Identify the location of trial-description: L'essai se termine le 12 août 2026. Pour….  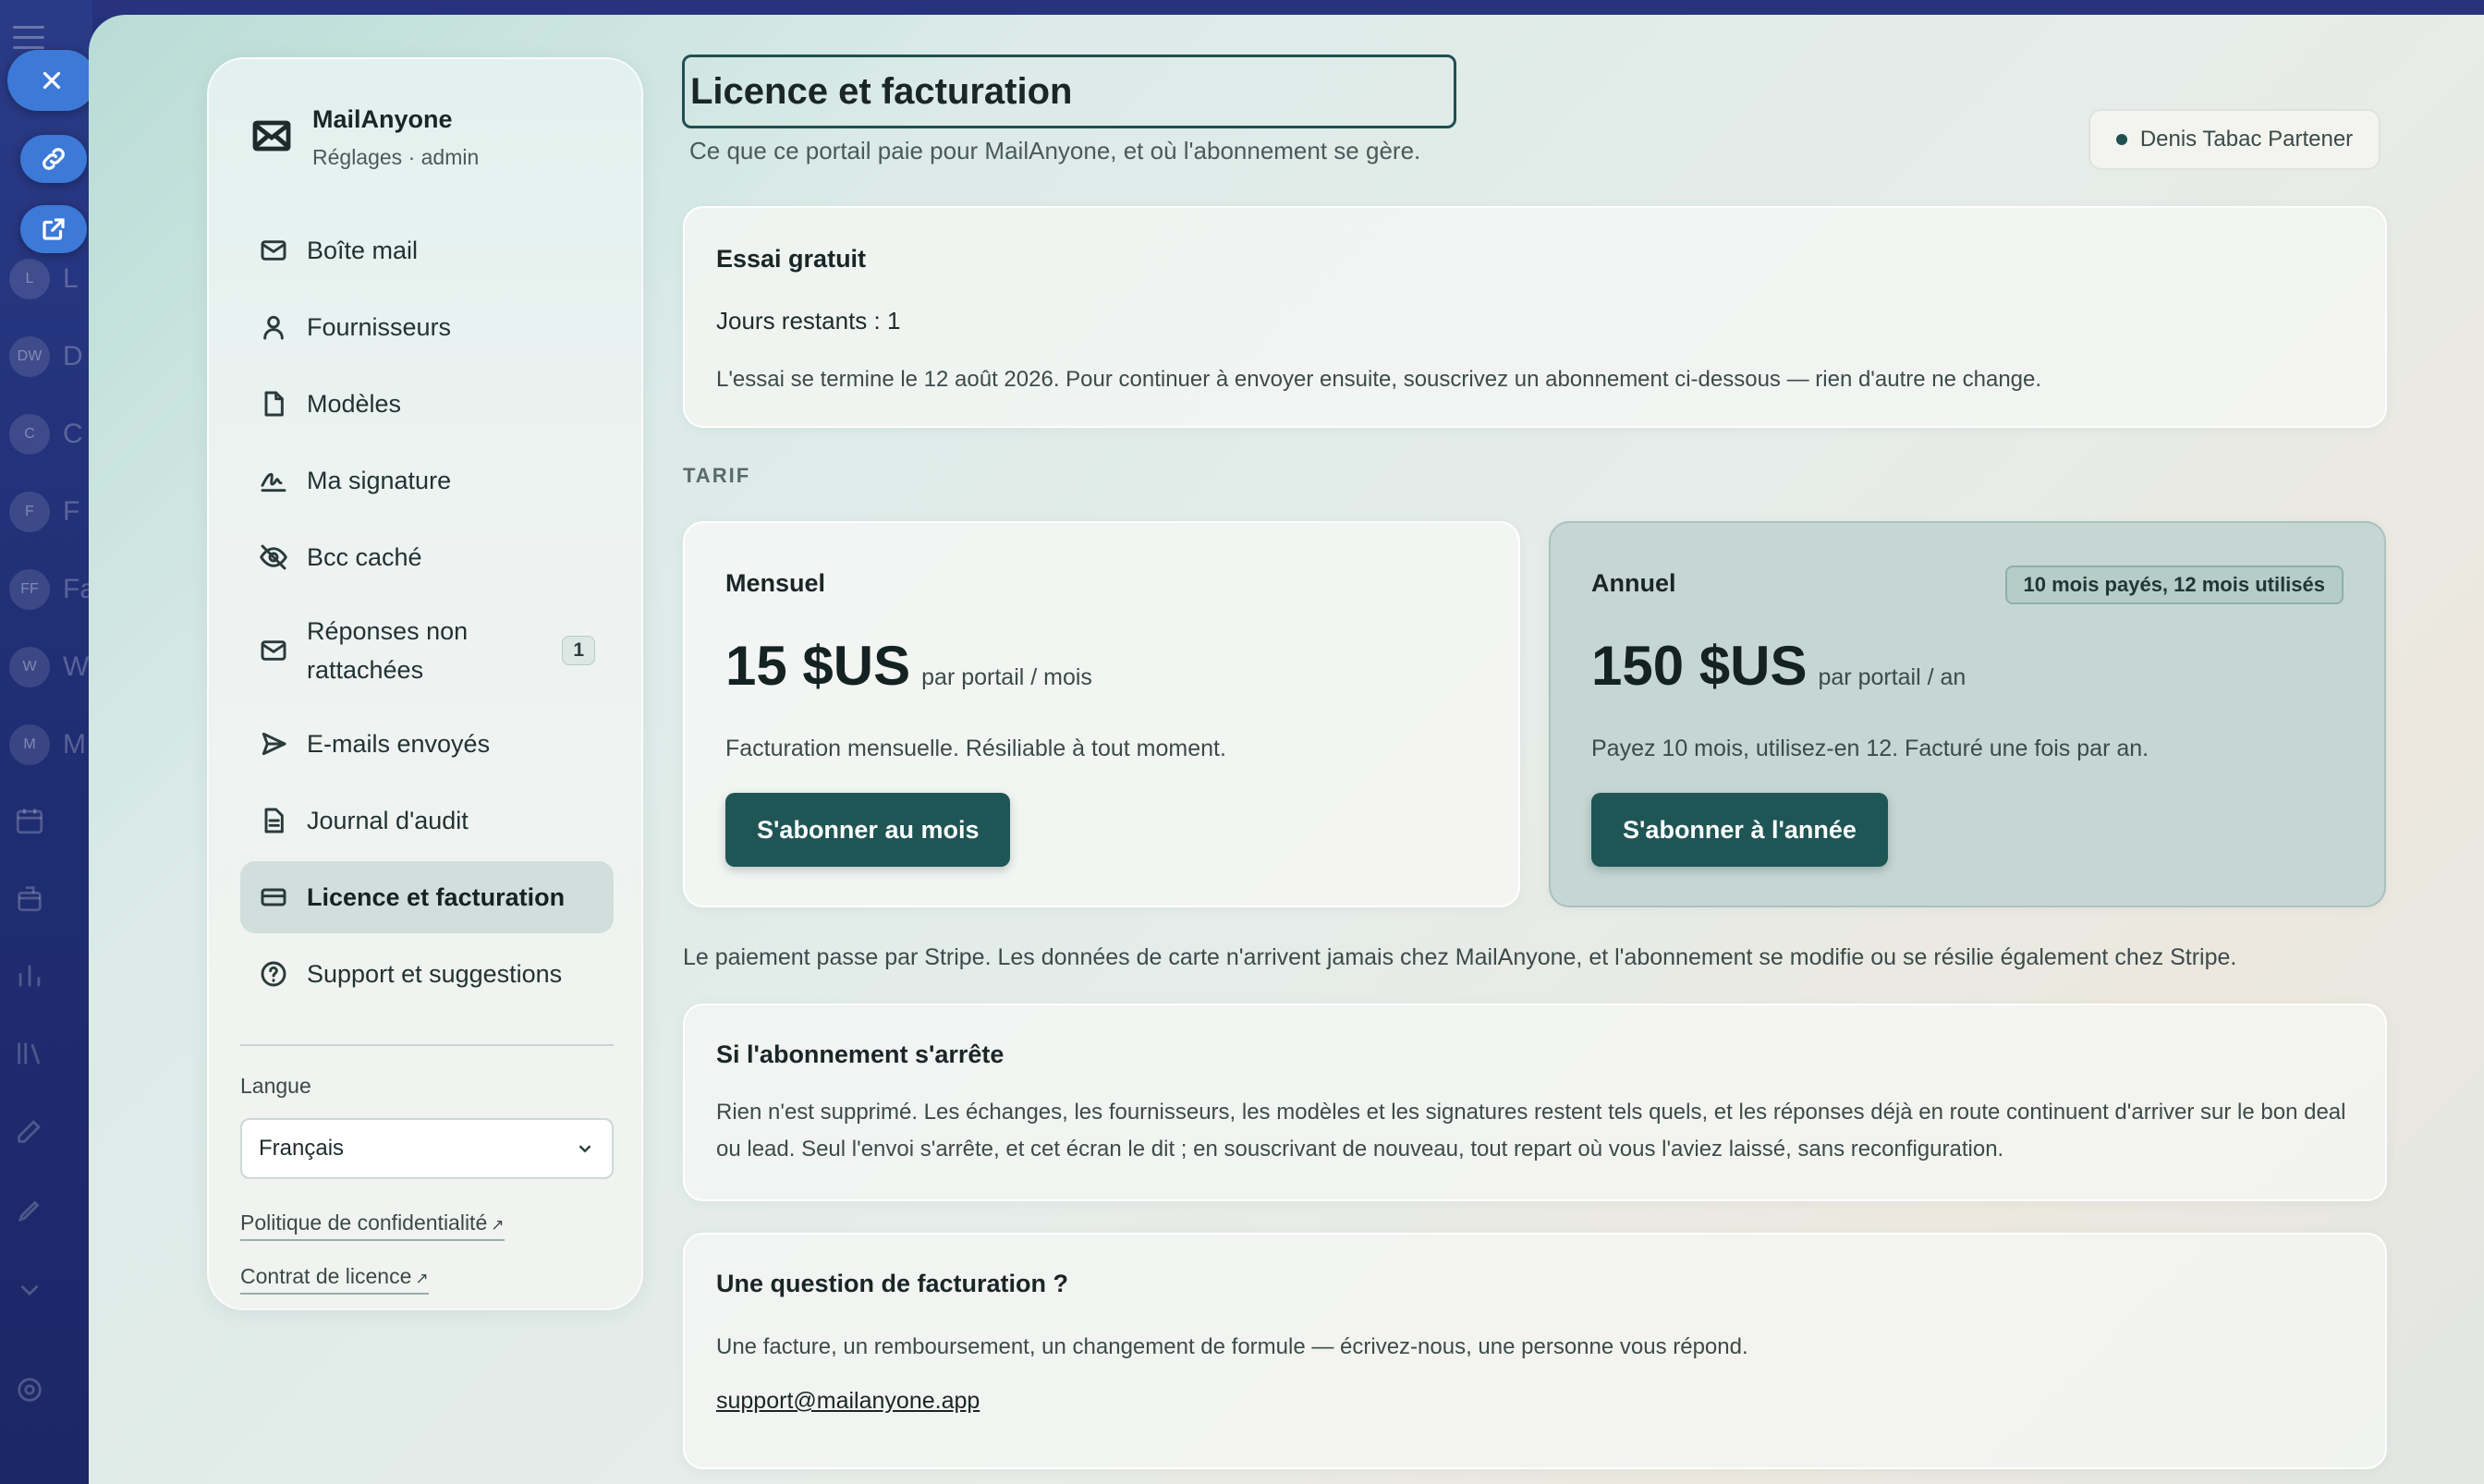
(1379, 379).